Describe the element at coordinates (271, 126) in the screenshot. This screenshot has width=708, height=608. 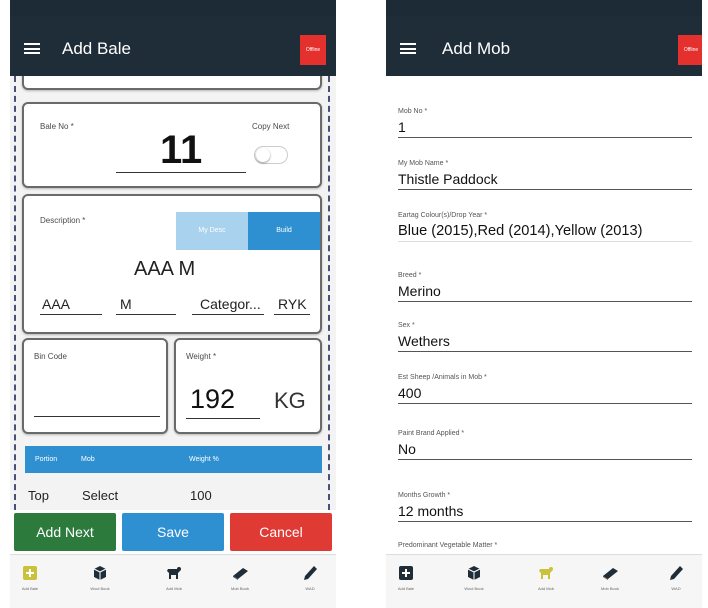
I see `copy-next-label: Copy Next` at that location.